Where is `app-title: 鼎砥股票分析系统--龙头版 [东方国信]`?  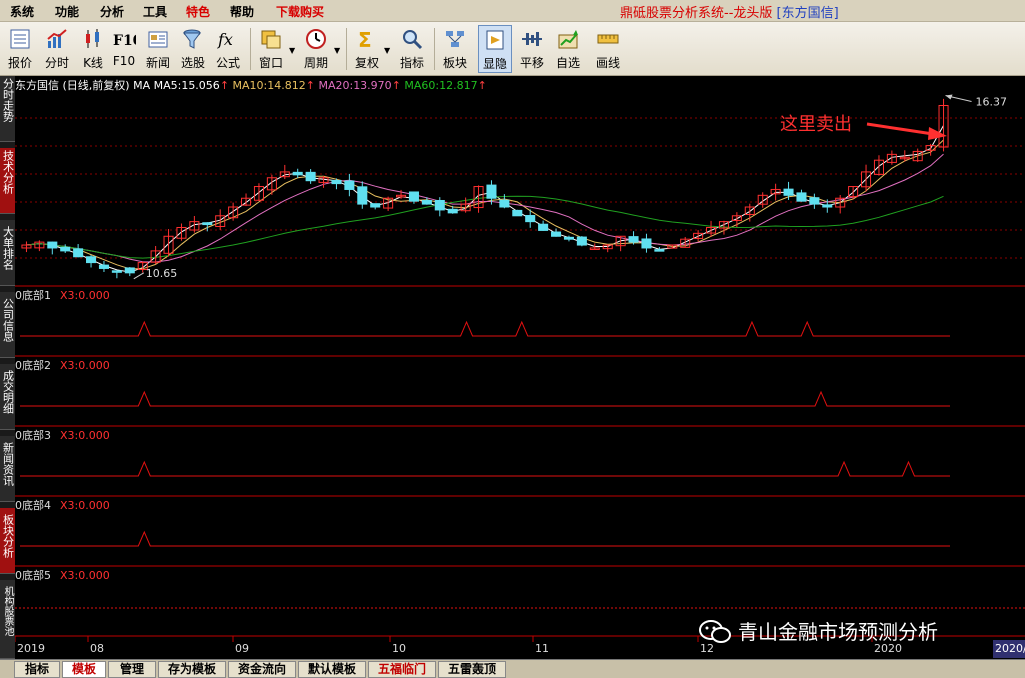 app-title: 鼎砥股票分析系统--龙头版 [东方国信] is located at coordinates (729, 13).